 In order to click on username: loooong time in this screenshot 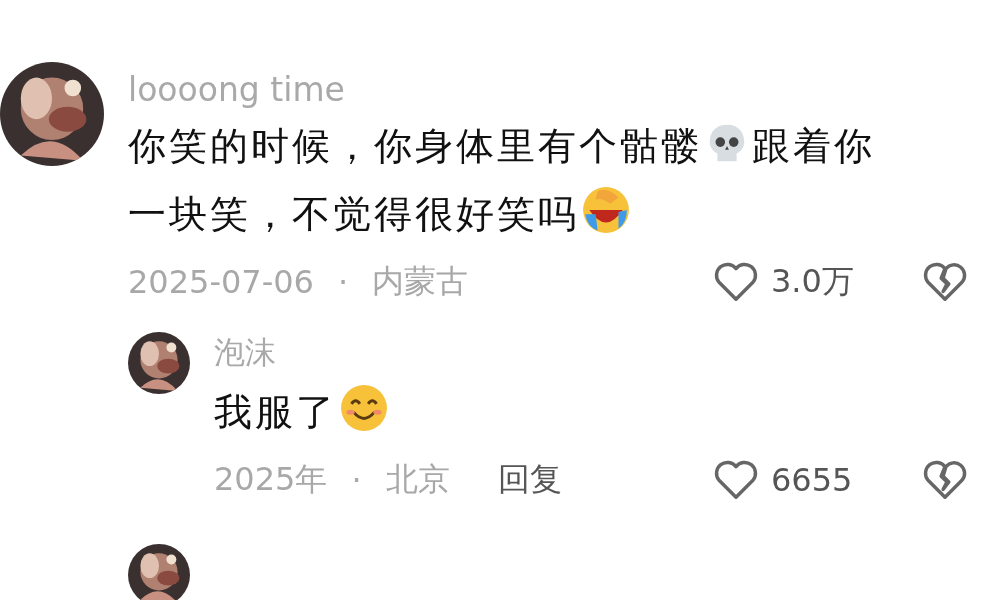, I will do `click(236, 90)`.